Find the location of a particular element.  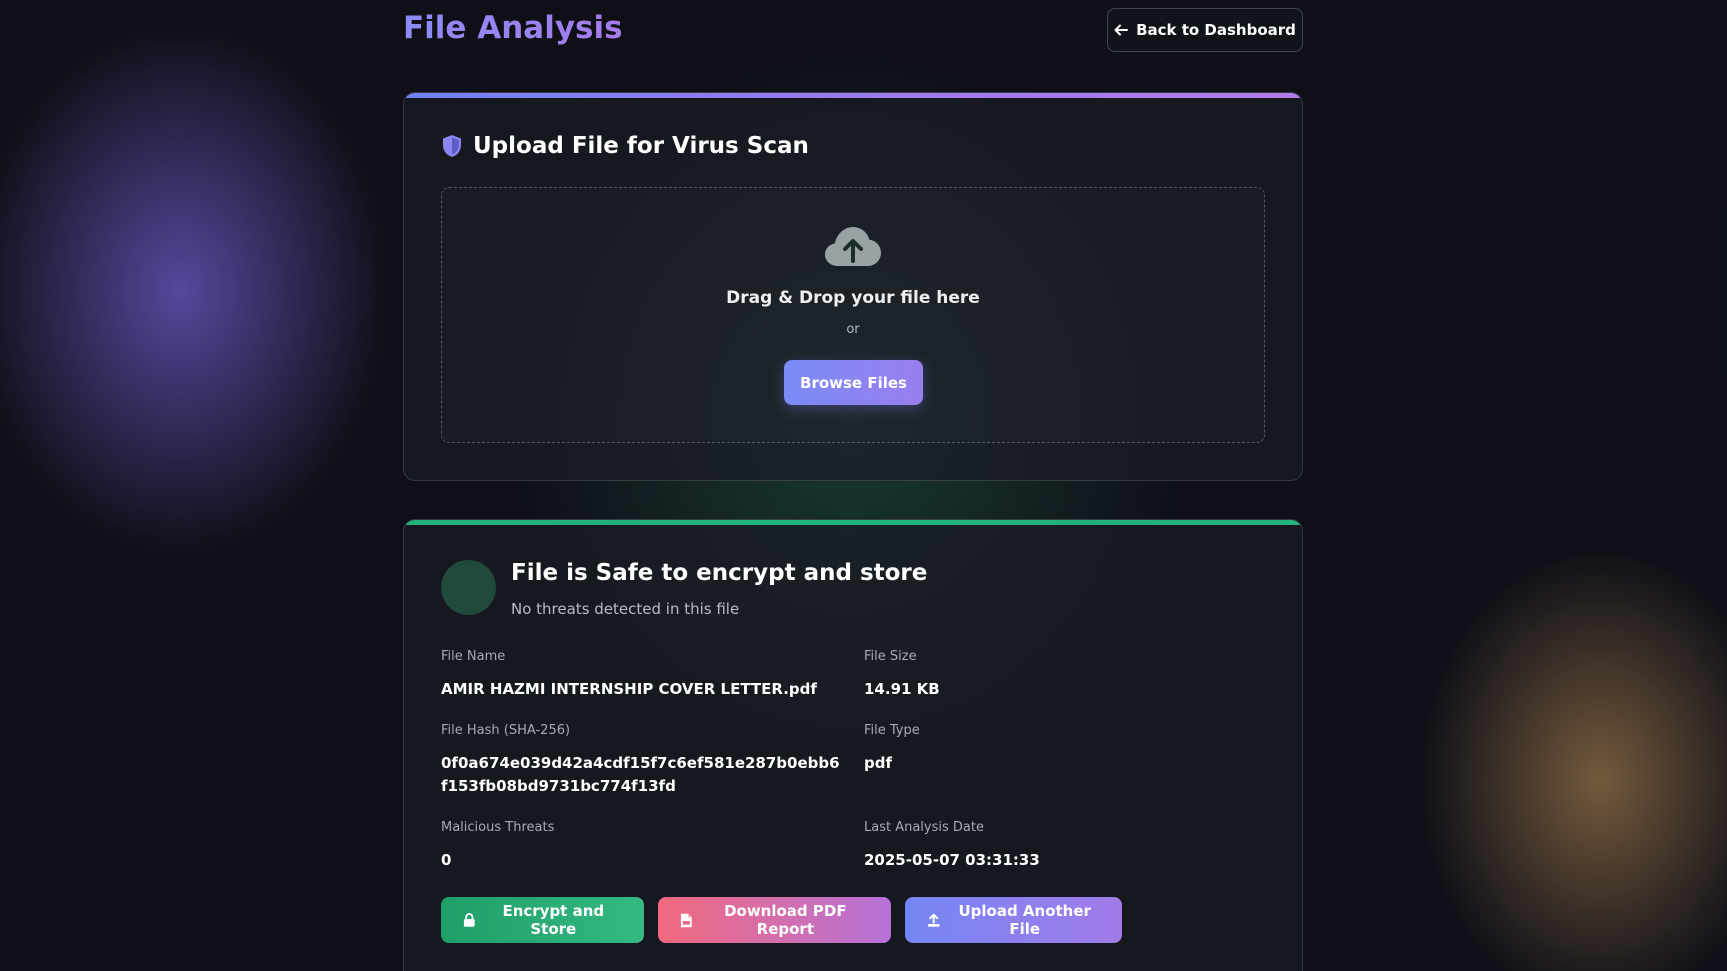

or-separator: or is located at coordinates (853, 329).